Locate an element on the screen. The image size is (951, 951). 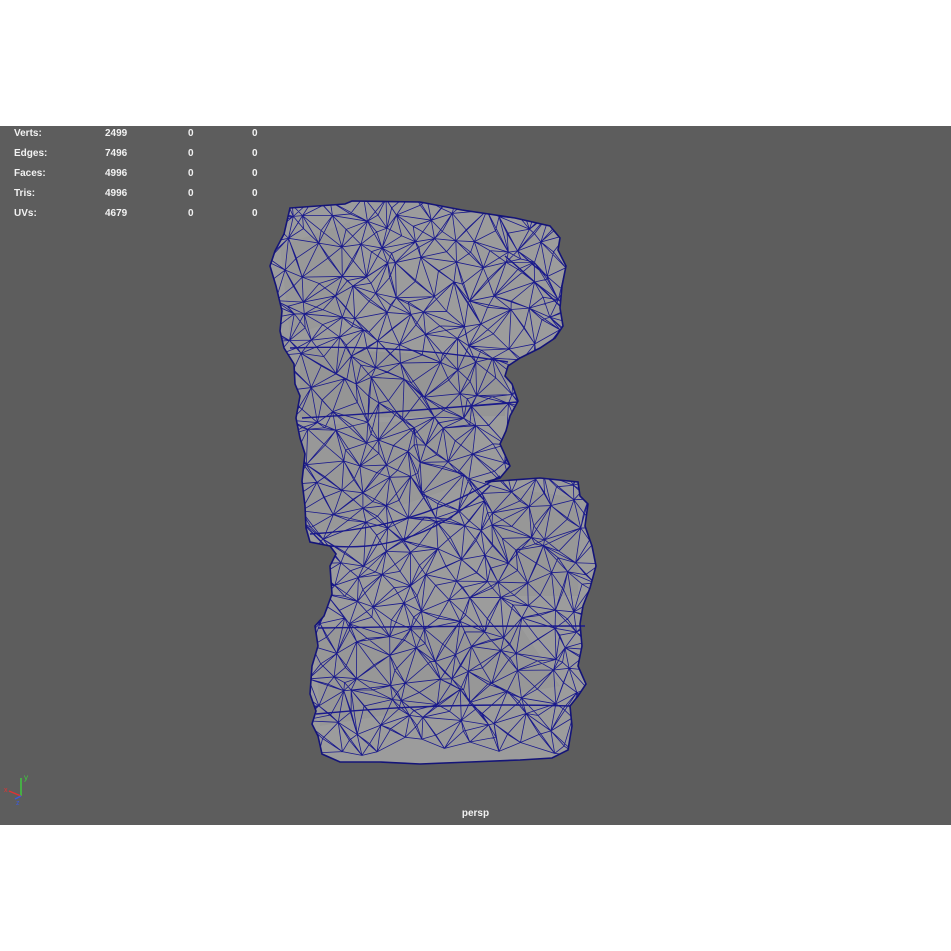
view-axis-indicator: y x z is located at coordinates (16, 789).